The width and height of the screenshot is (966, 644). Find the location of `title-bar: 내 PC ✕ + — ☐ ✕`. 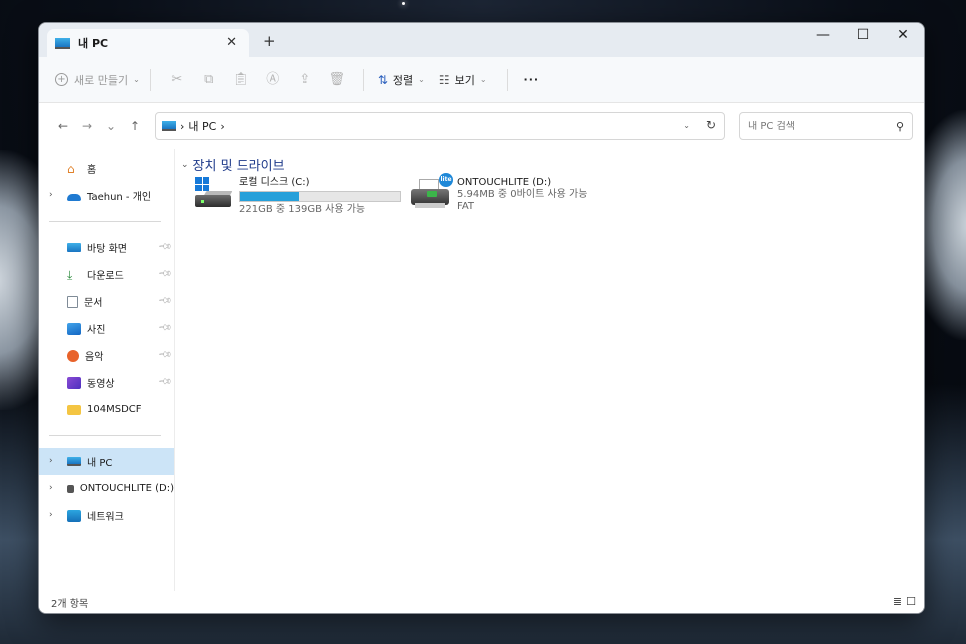

title-bar: 내 PC ✕ + — ☐ ✕ is located at coordinates (481, 40).